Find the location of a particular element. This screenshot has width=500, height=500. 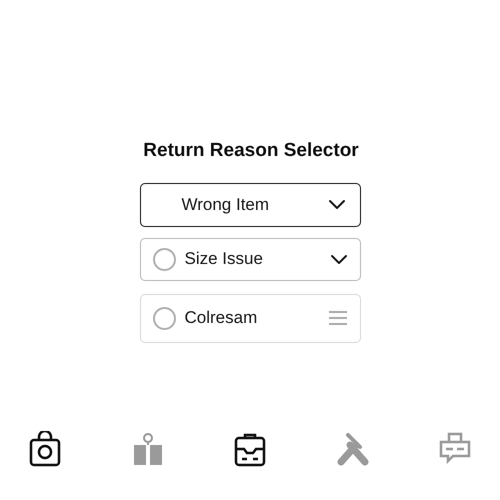

option-label: Colresam is located at coordinates (221, 318).